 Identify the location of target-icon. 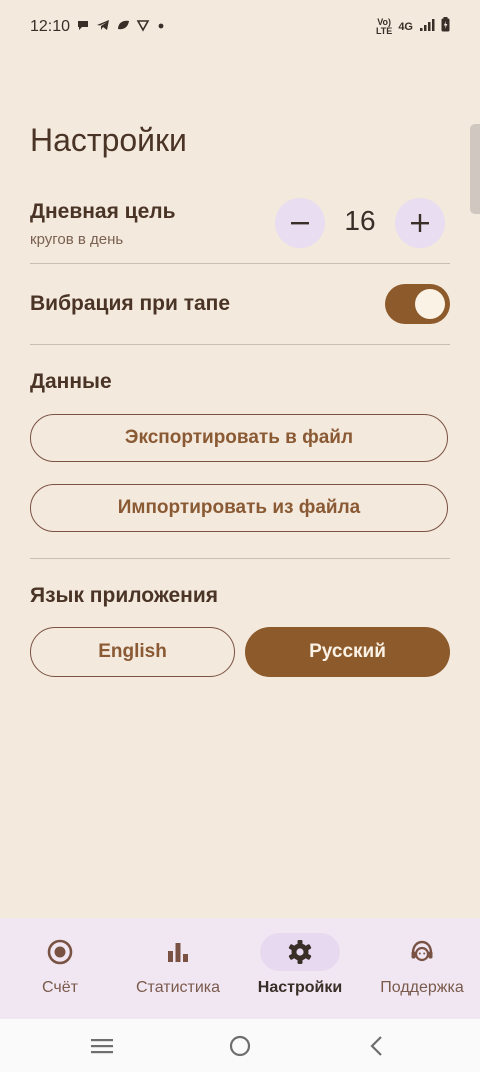
(60, 952).